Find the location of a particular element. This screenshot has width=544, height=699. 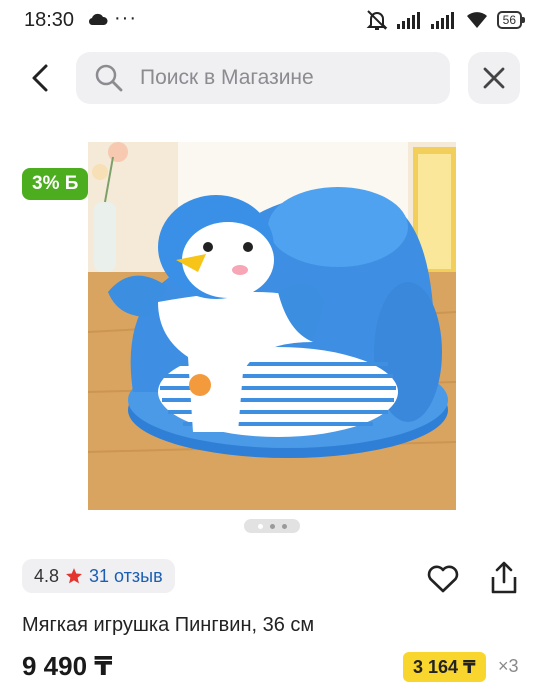

status-time: 18:30 is located at coordinates (49, 20).